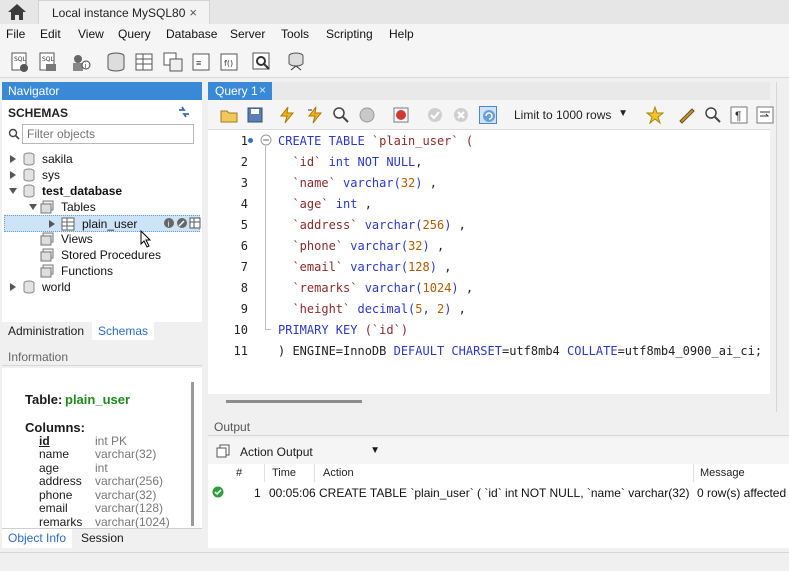  What do you see at coordinates (435, 115) in the screenshot?
I see `commit-icon` at bounding box center [435, 115].